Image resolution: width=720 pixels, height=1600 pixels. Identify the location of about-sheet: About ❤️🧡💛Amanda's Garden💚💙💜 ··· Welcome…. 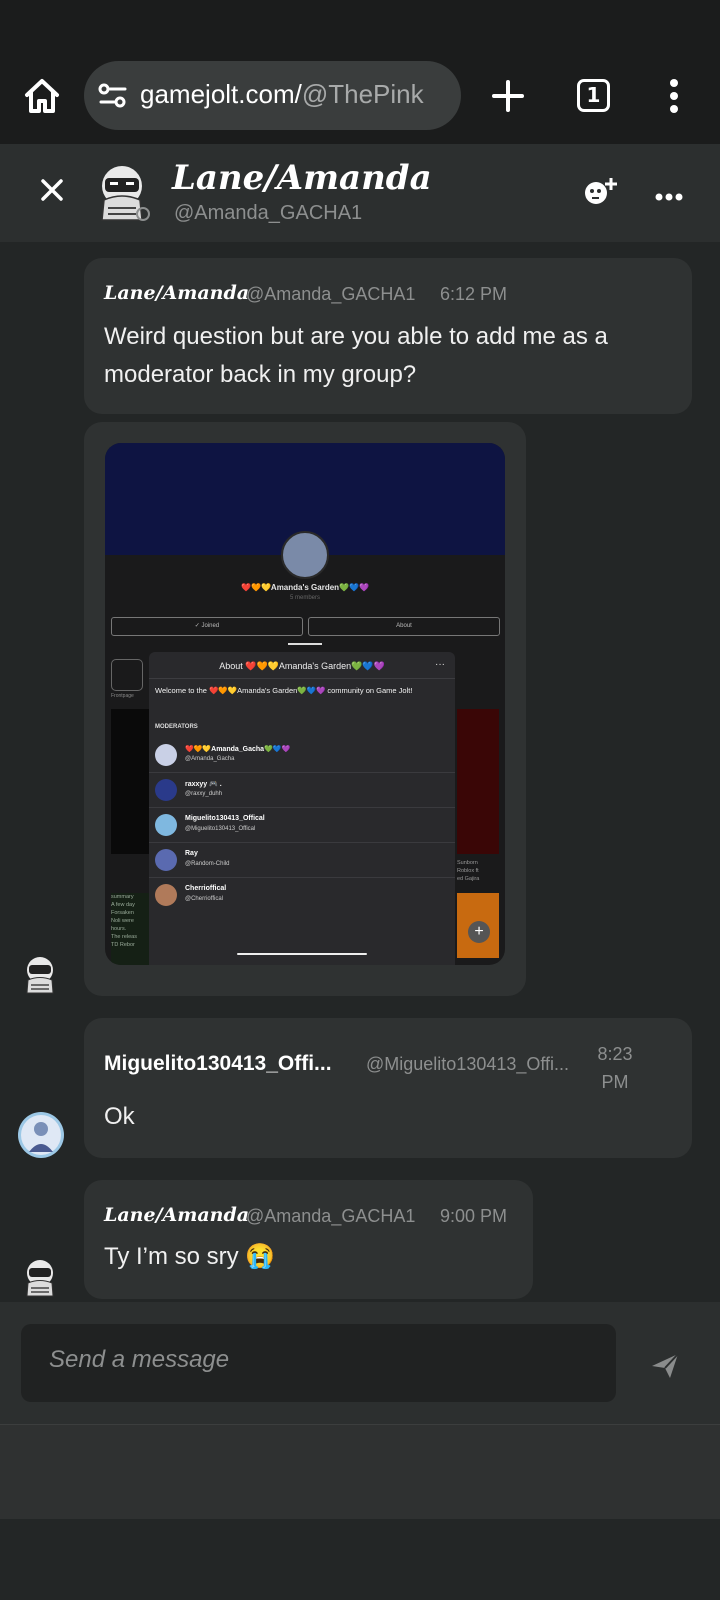
(302, 808).